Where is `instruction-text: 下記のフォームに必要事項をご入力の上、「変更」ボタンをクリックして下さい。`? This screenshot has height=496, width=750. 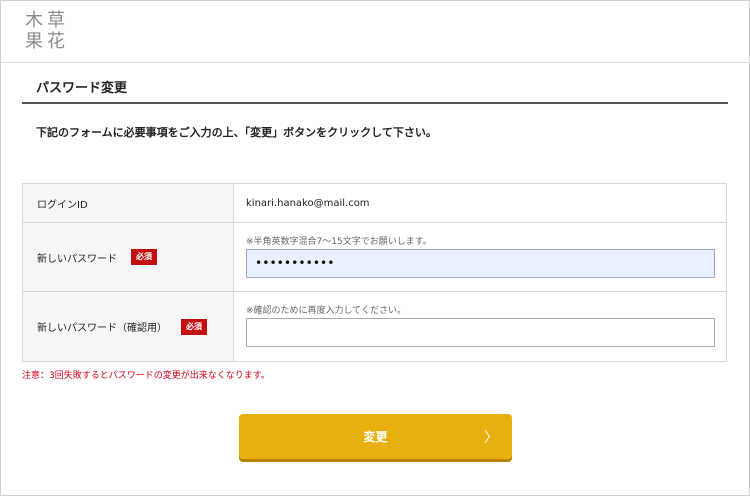 instruction-text: 下記のフォームに必要事項をご入力の上、「変更」ボタンをクリックして下さい。 is located at coordinates (236, 132).